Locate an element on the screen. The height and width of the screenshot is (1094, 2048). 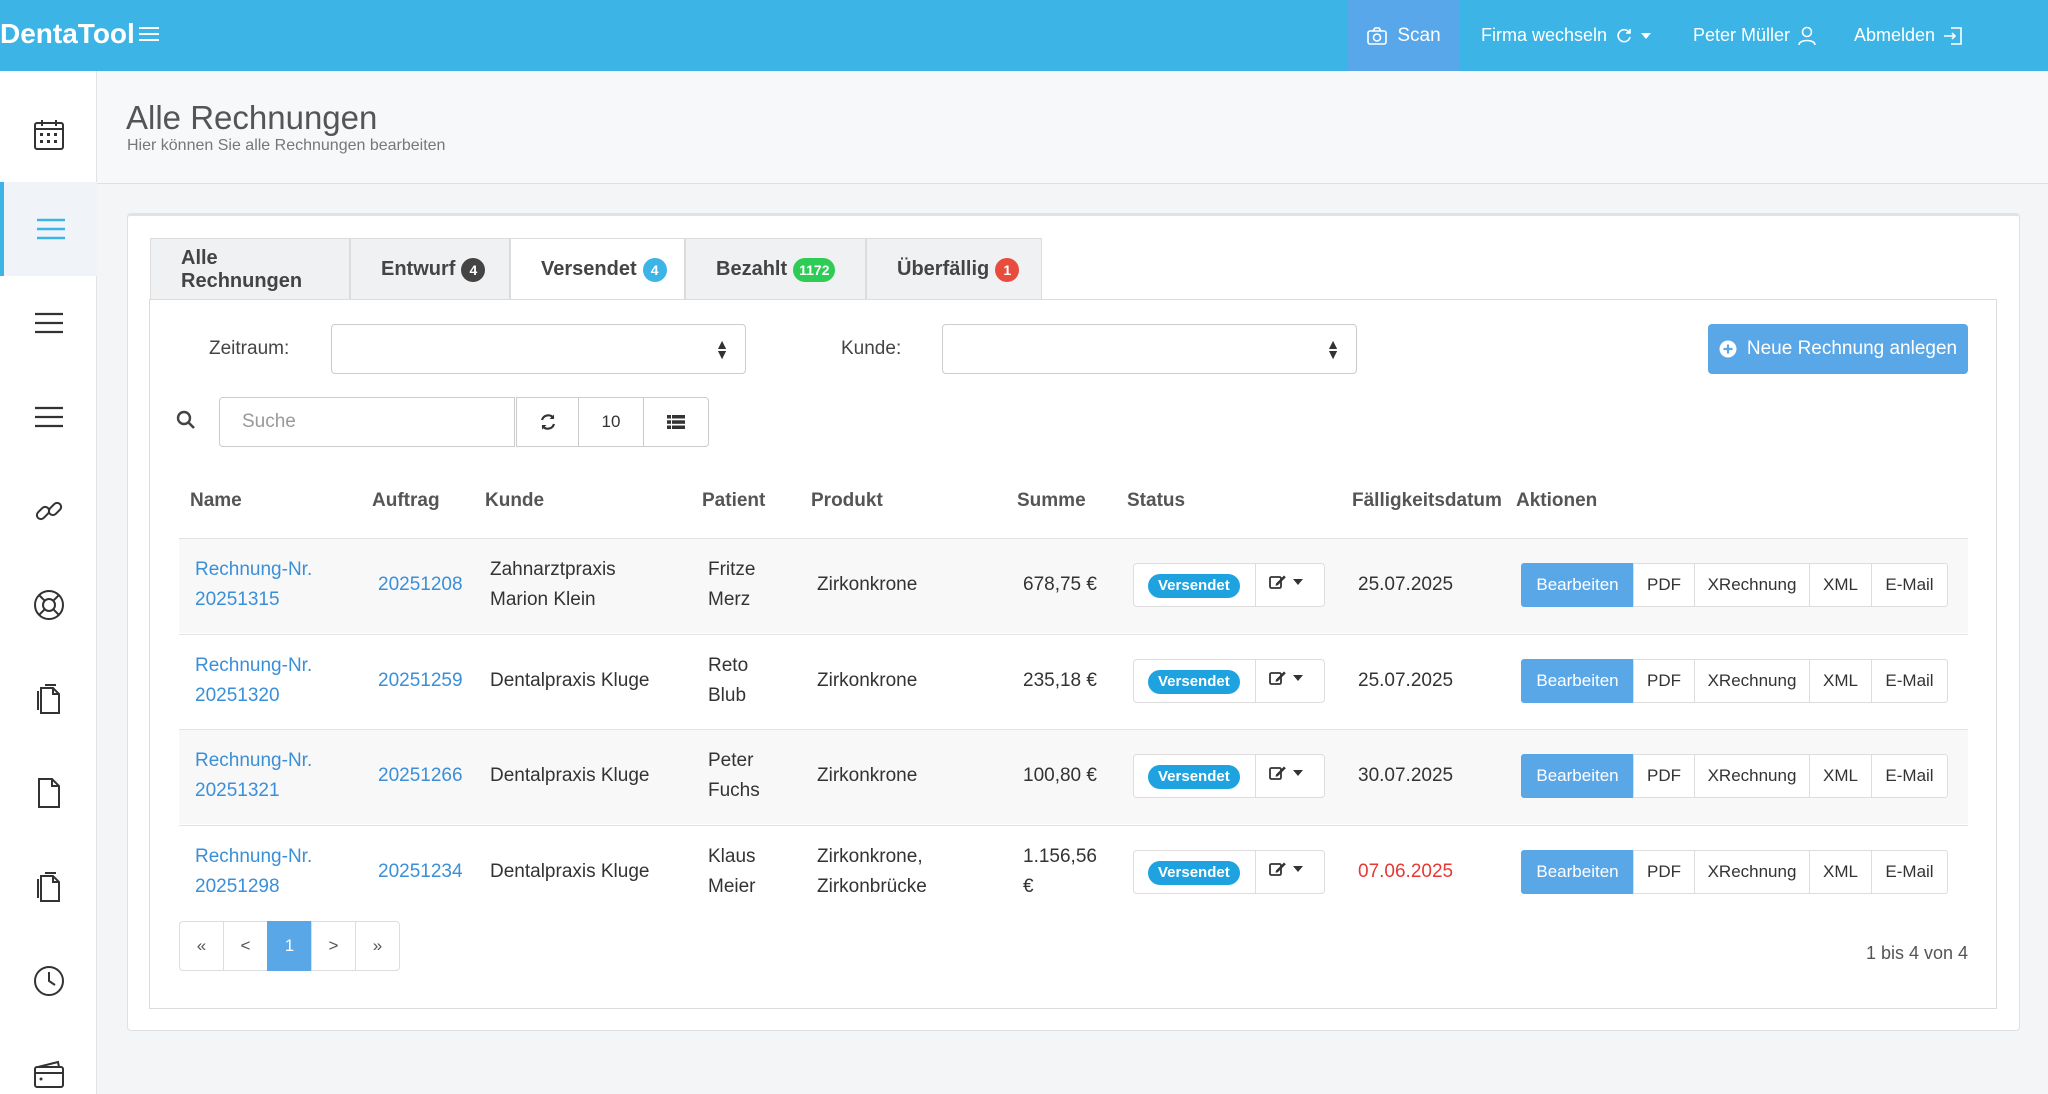
pagination-page-1: 1 is located at coordinates (289, 946).